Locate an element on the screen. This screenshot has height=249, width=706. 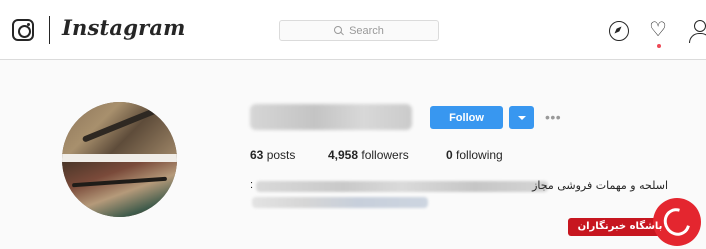
blurred-bio-text is located at coordinates (402, 186).